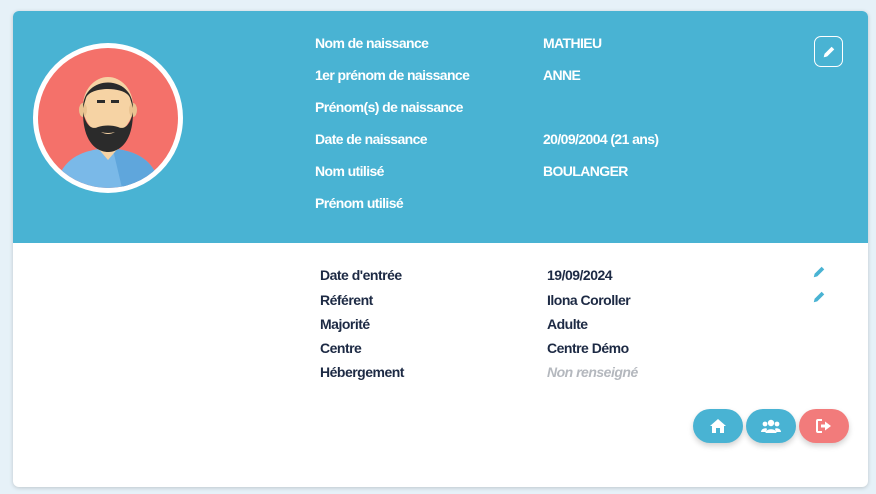 This screenshot has width=876, height=494. I want to click on home-icon, so click(718, 426).